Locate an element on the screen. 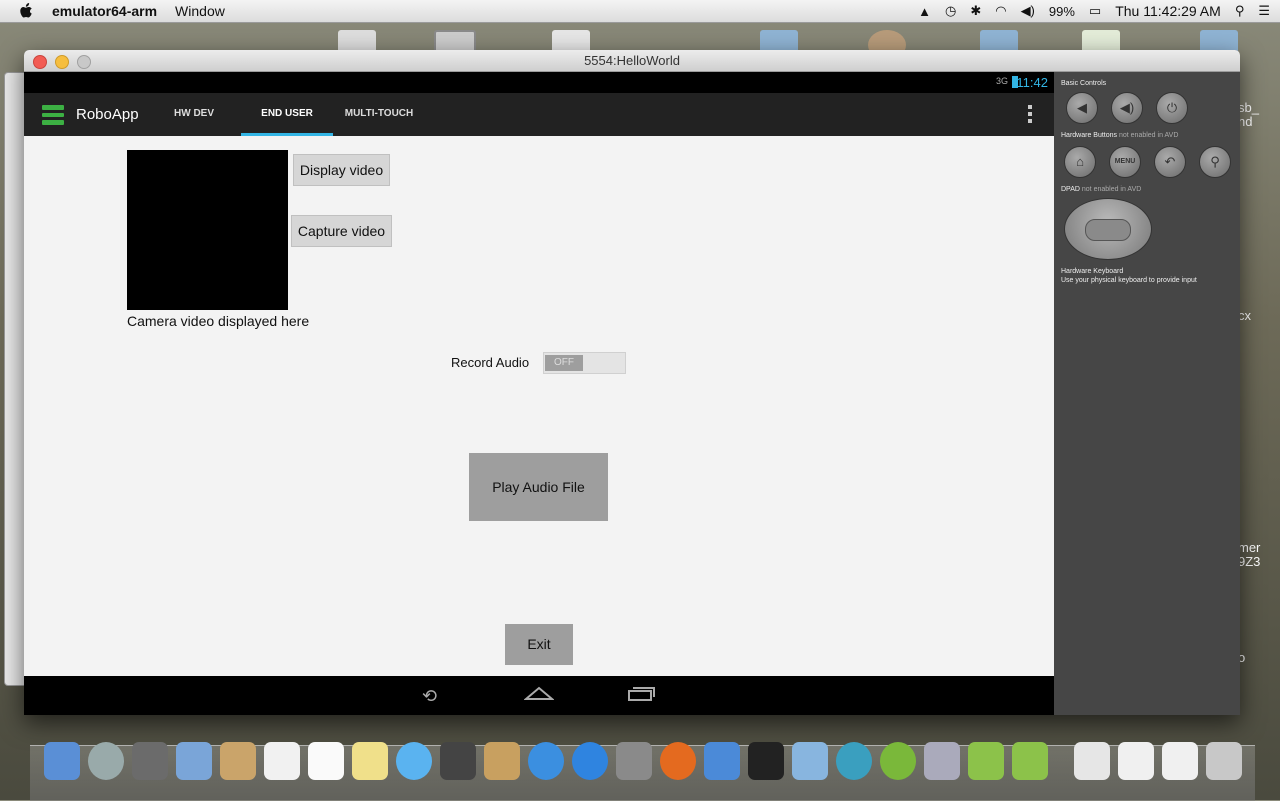 The image size is (1280, 801). menubar-status: ▲ ◷ ✱ ◠ ◀) 99% ▭ Thu 11:42:29 AM ⚲ ☰ is located at coordinates (1094, 11).